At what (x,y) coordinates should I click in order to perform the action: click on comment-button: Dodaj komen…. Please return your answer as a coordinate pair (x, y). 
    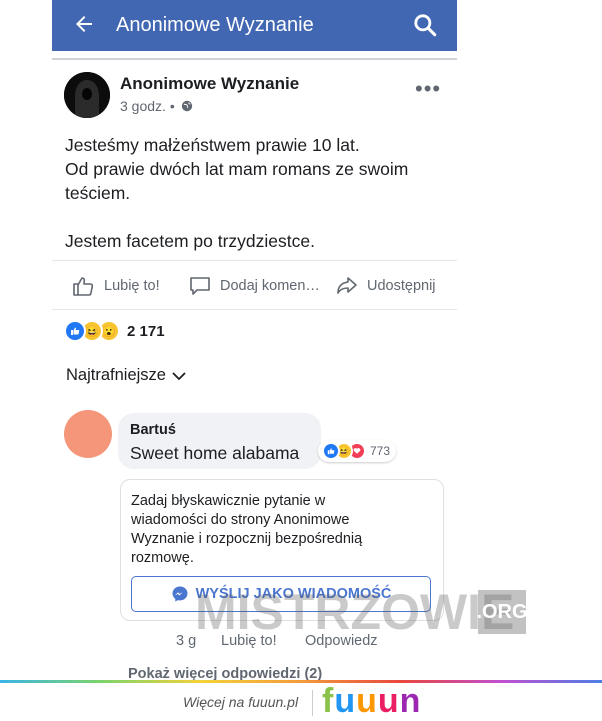
    Looking at the image, I should click on (254, 286).